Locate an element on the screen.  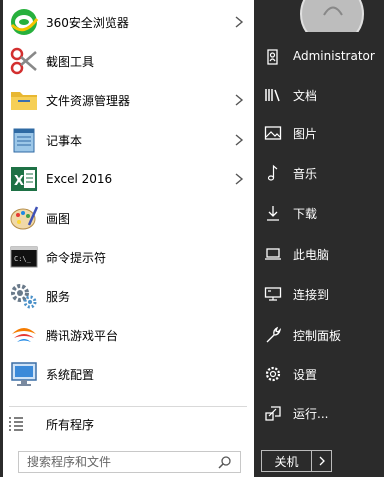
program-label: 命令提示符 is located at coordinates (76, 257).